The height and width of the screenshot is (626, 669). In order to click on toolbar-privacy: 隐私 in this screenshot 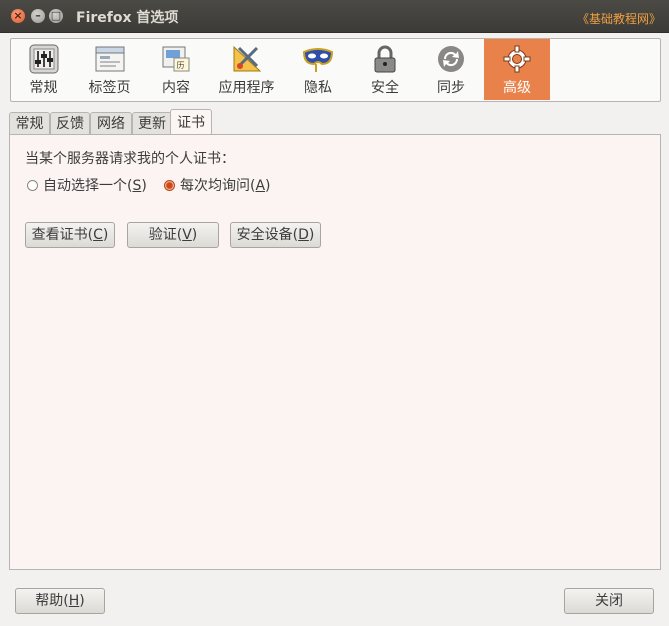, I will do `click(318, 69)`.